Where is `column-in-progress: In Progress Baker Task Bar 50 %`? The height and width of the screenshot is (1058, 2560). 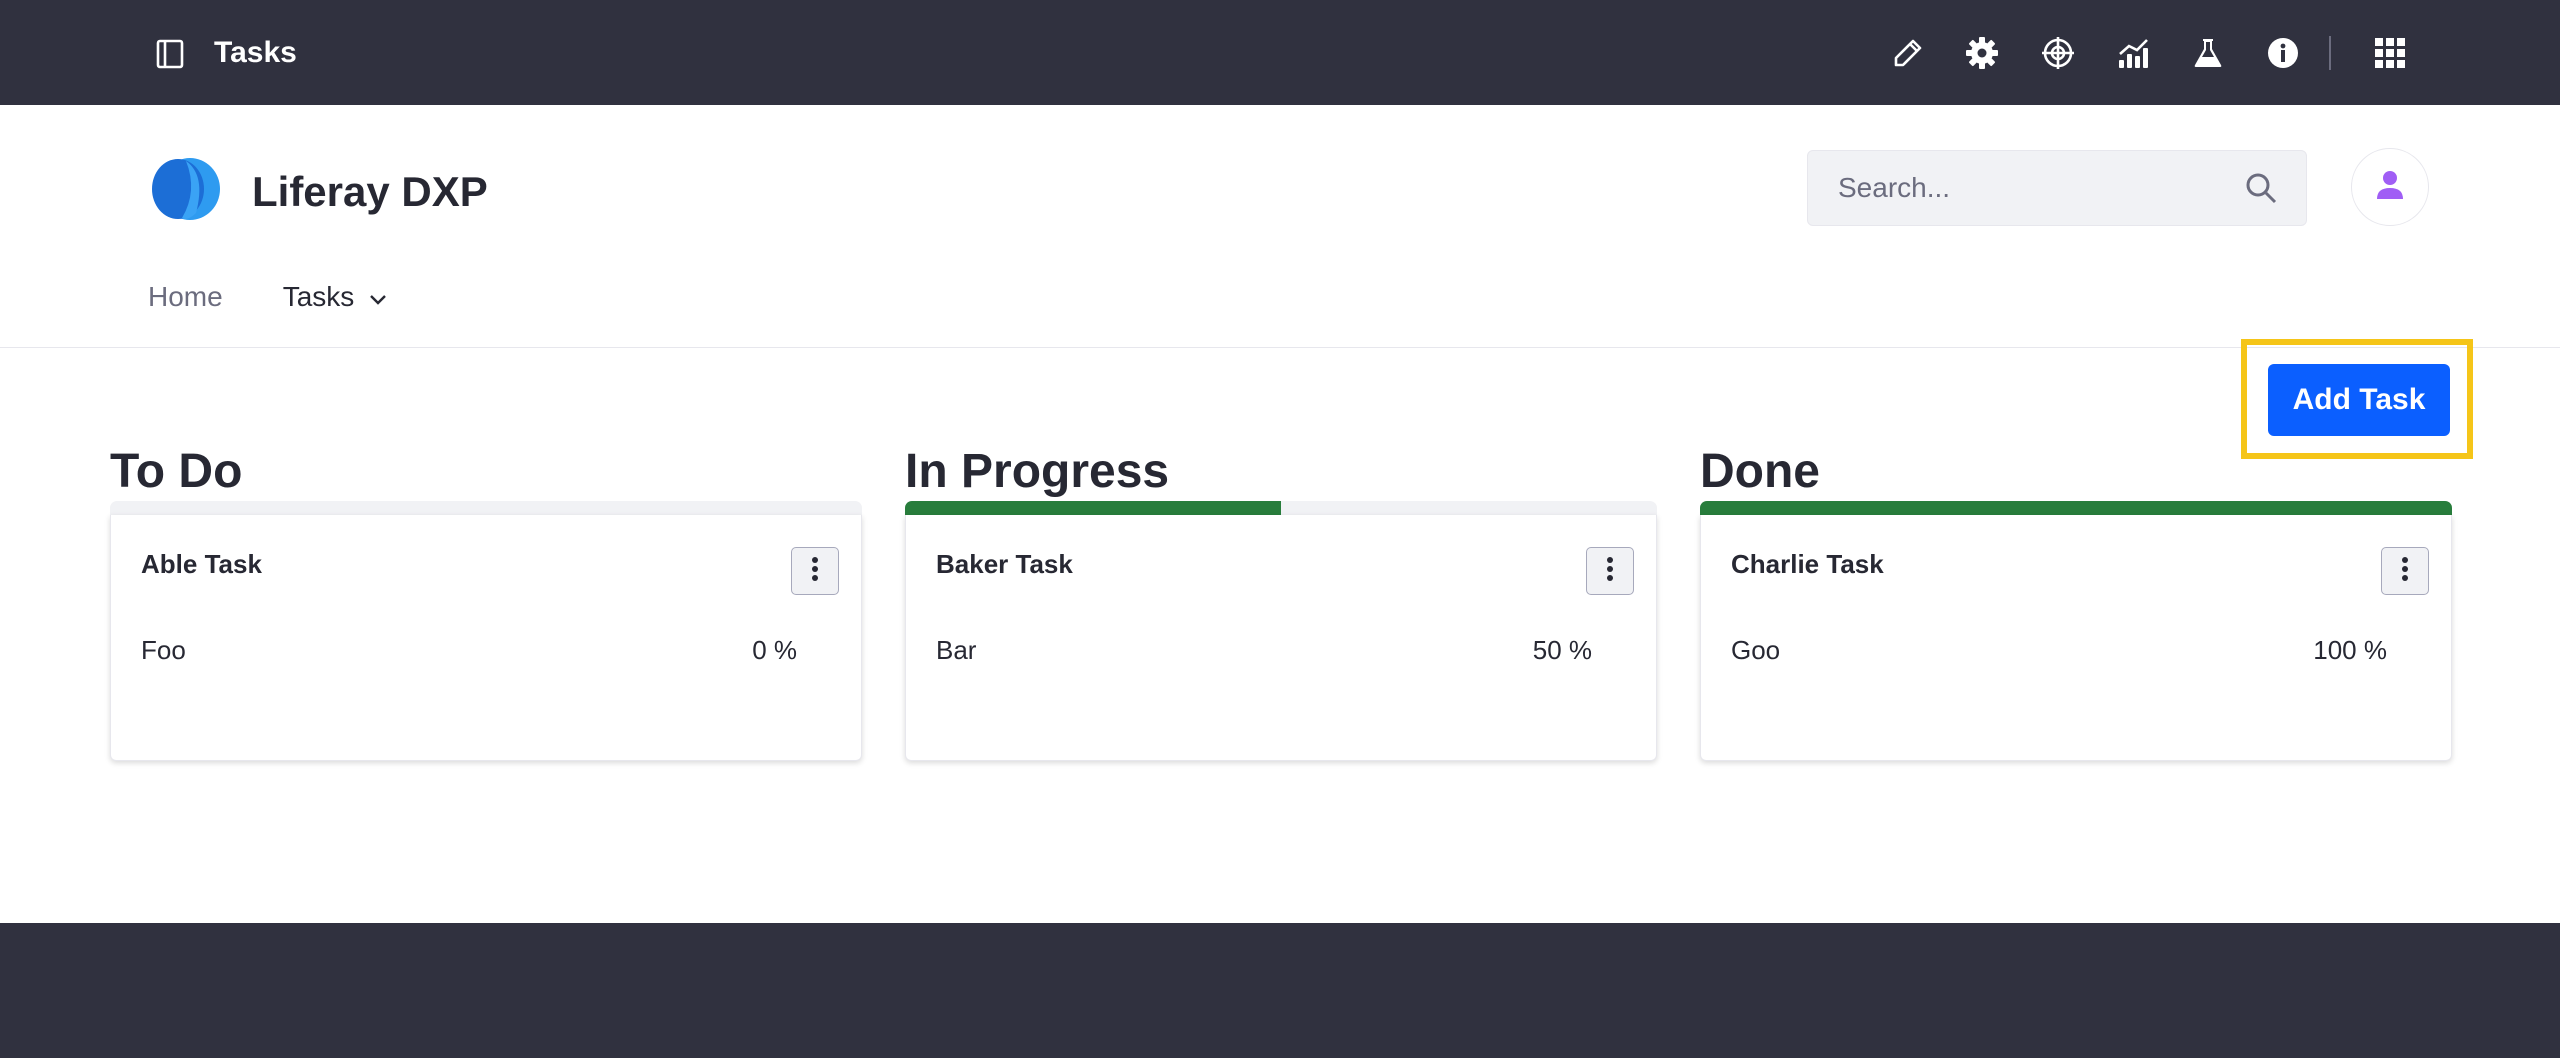 column-in-progress: In Progress Baker Task Bar 50 % is located at coordinates (1281, 602).